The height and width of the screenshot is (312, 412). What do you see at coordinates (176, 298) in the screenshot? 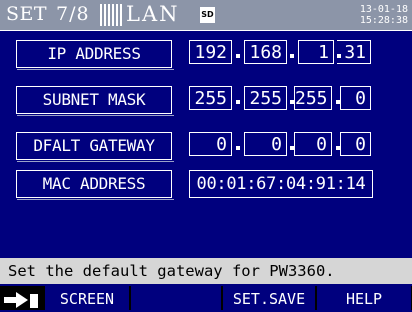
I see `blank-function-key` at bounding box center [176, 298].